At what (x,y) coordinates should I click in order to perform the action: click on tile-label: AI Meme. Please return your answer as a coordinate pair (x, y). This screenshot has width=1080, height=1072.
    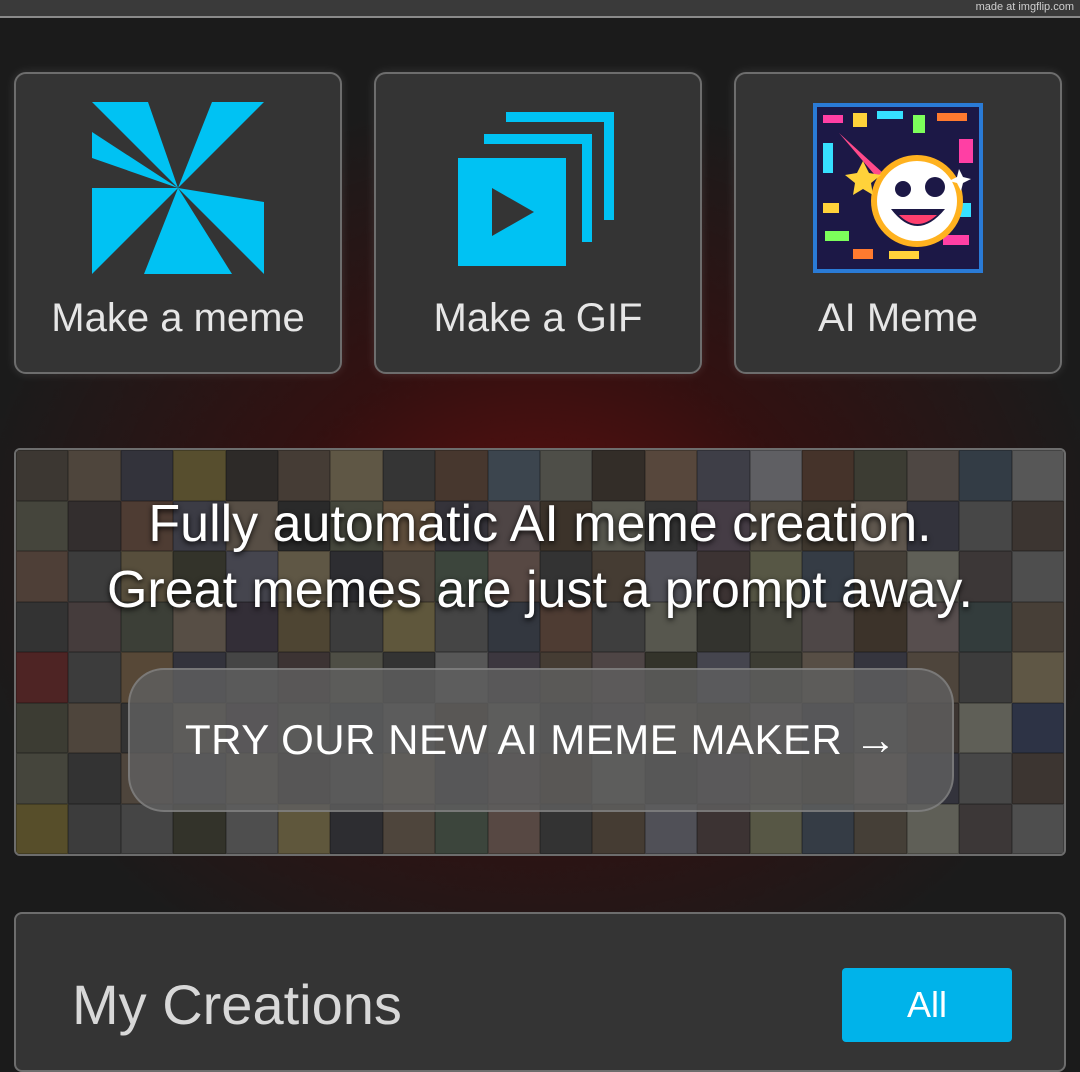
    Looking at the image, I should click on (898, 318).